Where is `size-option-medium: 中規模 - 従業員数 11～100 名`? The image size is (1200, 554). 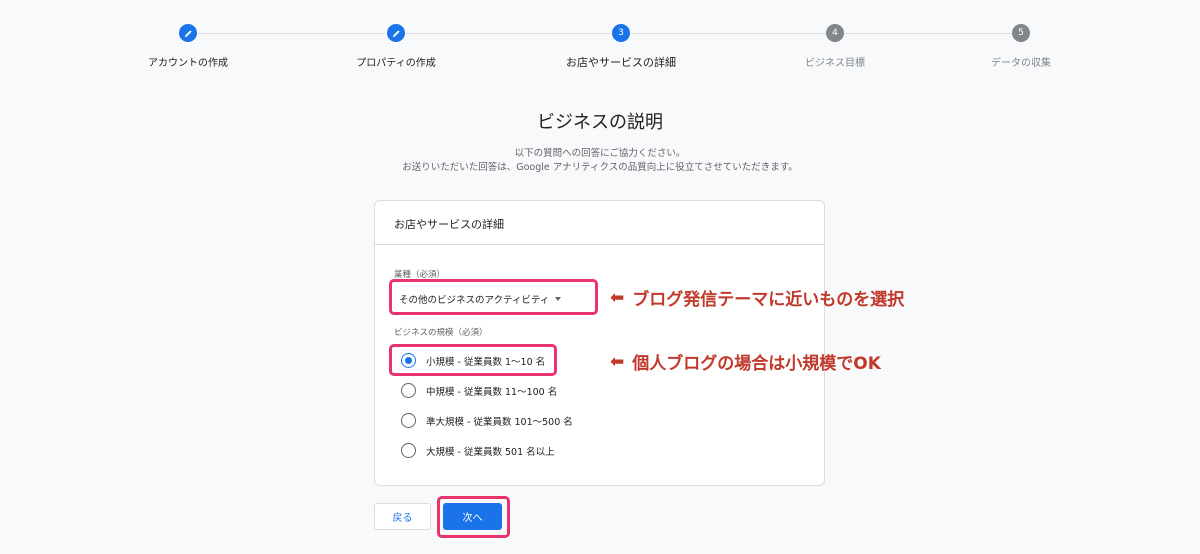 size-option-medium: 中規模 - 従業員数 11～100 名 is located at coordinates (479, 390).